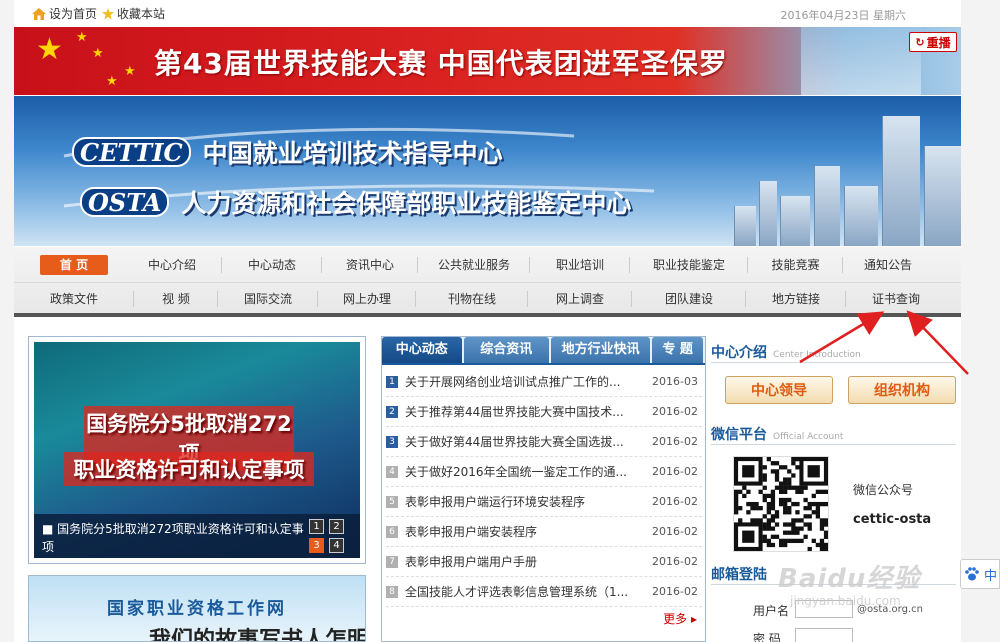 The height and width of the screenshot is (642, 1000). I want to click on tab-general-info: 综合资讯, so click(506, 350).